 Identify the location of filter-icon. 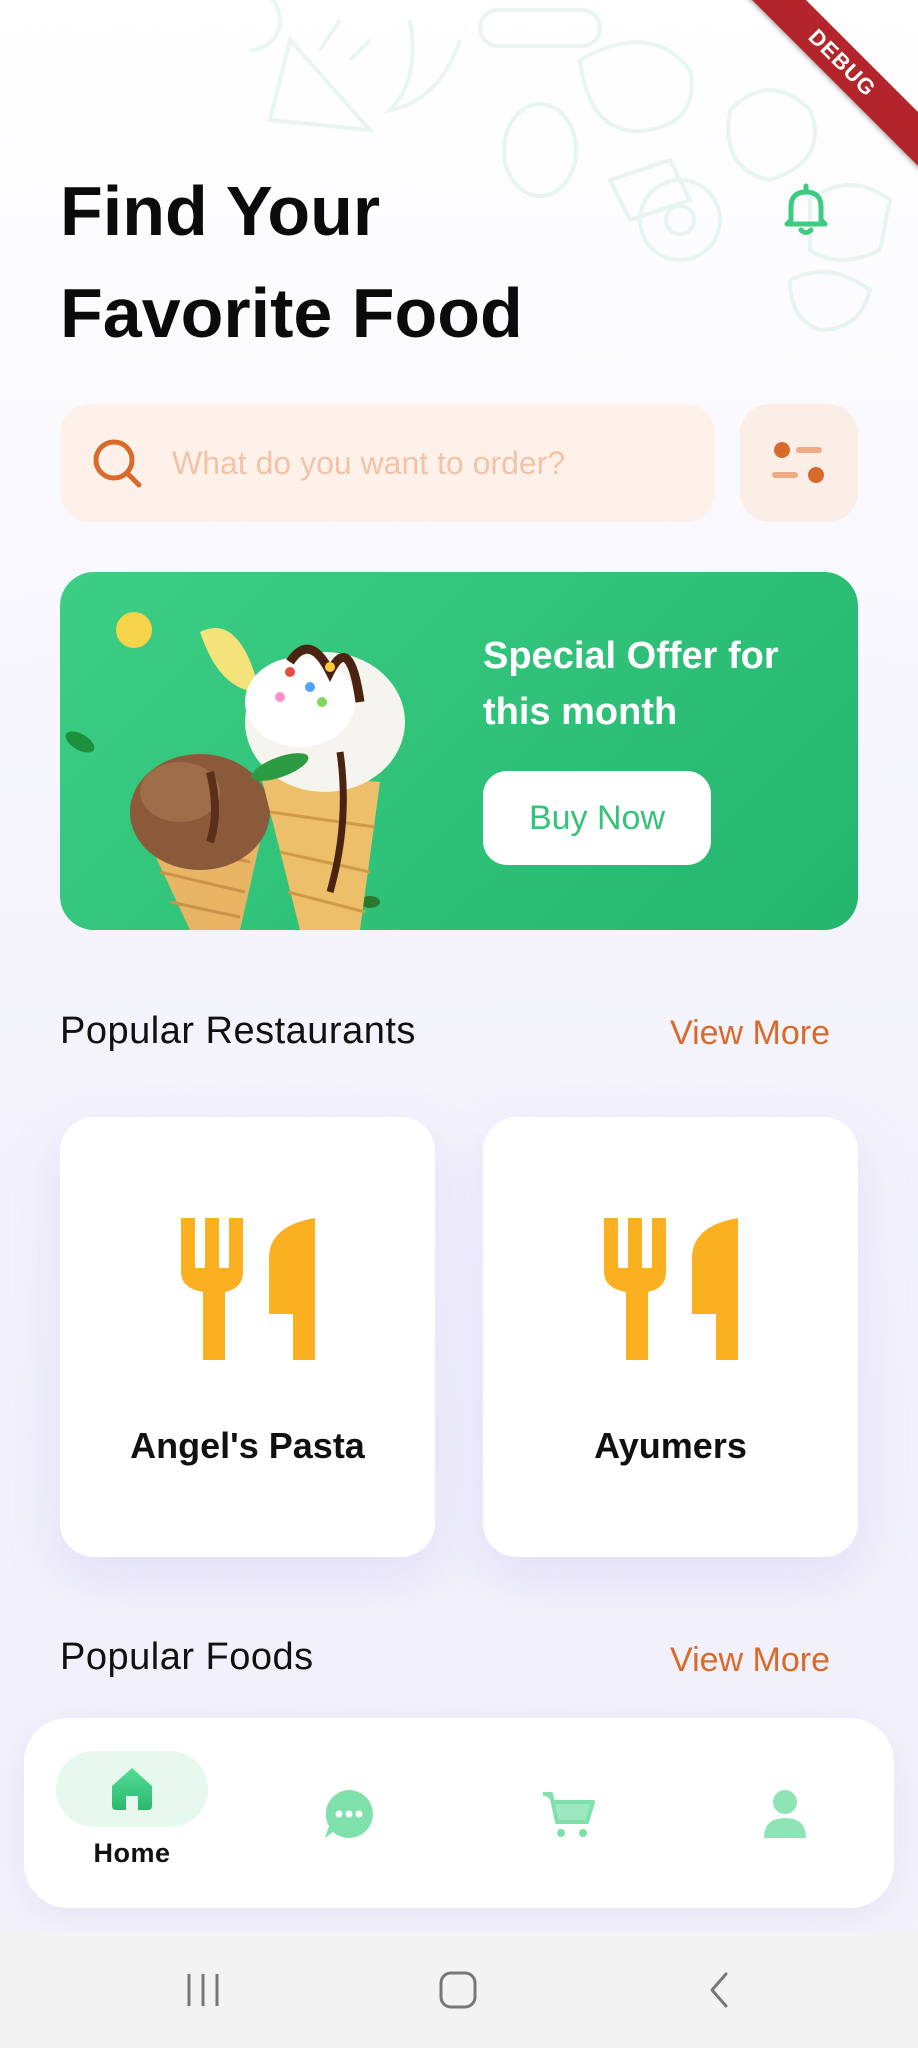
(798, 462).